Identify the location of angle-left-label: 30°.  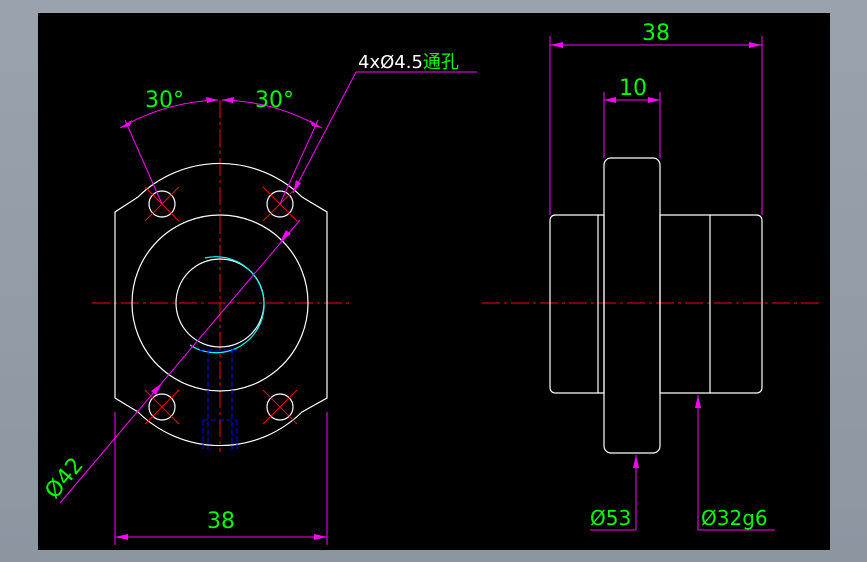
(164, 100).